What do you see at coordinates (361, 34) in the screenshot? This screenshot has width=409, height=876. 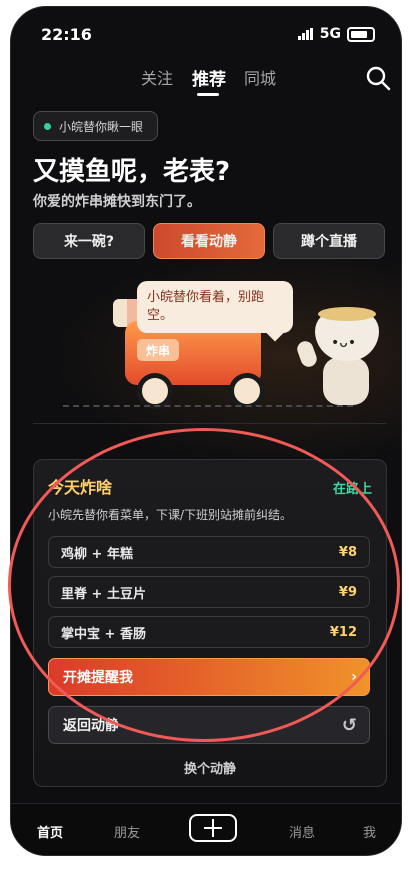 I see `battery-icon` at bounding box center [361, 34].